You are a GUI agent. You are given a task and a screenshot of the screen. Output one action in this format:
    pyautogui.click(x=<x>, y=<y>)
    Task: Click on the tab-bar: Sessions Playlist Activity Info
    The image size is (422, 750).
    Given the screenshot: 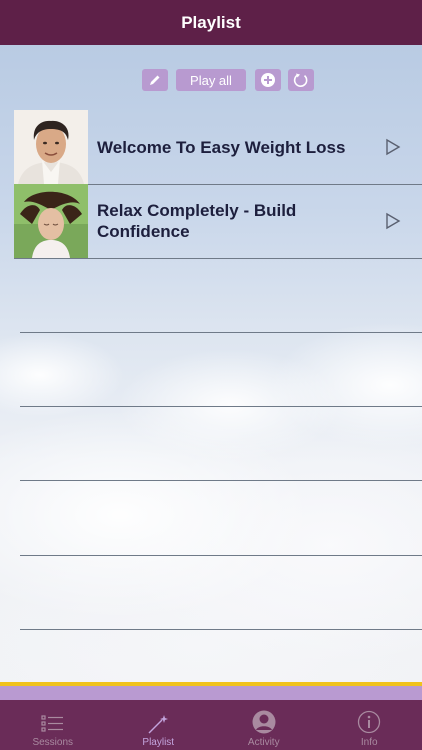 What is the action you would take?
    pyautogui.click(x=211, y=725)
    